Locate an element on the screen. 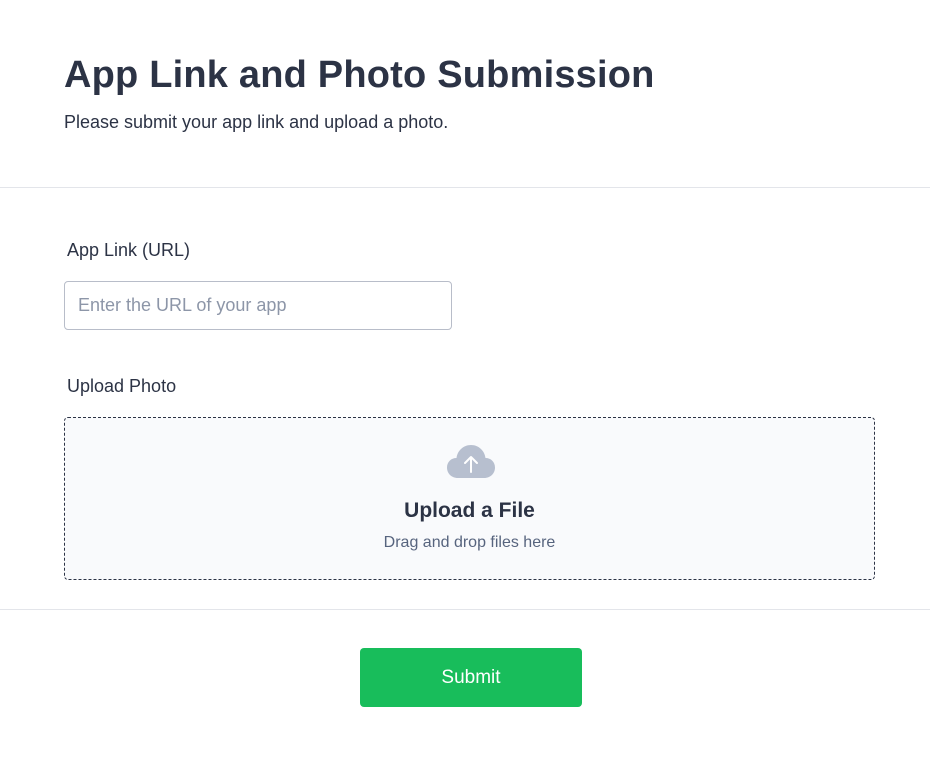 This screenshot has height=757, width=930. submit-button: Submit is located at coordinates (471, 677).